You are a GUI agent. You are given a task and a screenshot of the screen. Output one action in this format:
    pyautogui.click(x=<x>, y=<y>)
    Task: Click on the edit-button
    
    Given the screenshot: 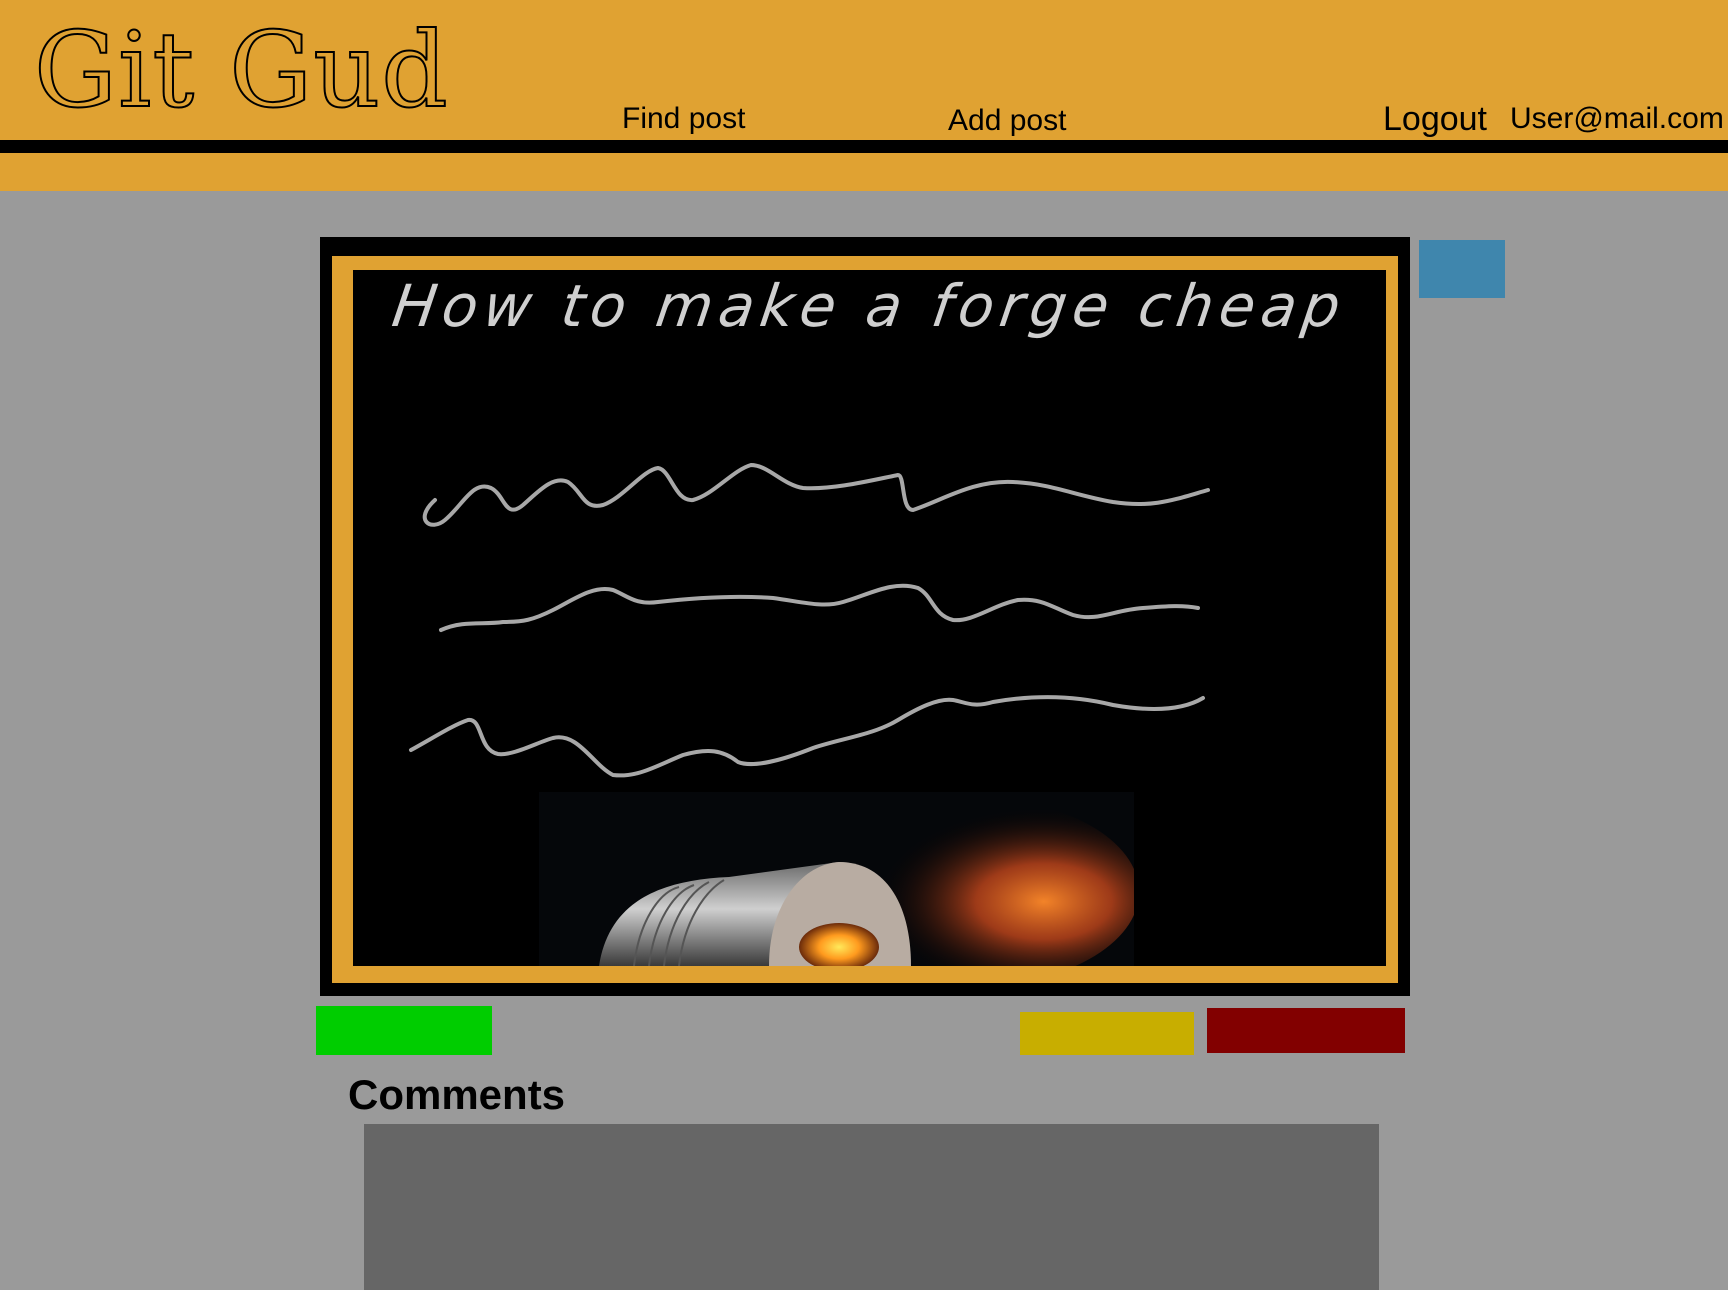 What is the action you would take?
    pyautogui.click(x=1107, y=1033)
    